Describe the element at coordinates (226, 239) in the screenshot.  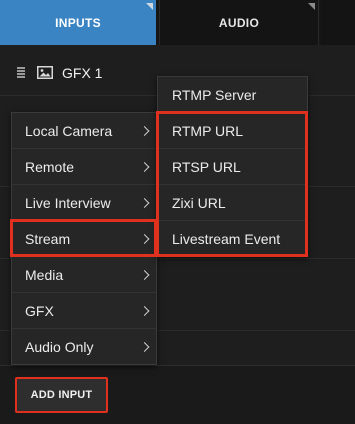
I see `submenu-item-label: Livestream Event` at that location.